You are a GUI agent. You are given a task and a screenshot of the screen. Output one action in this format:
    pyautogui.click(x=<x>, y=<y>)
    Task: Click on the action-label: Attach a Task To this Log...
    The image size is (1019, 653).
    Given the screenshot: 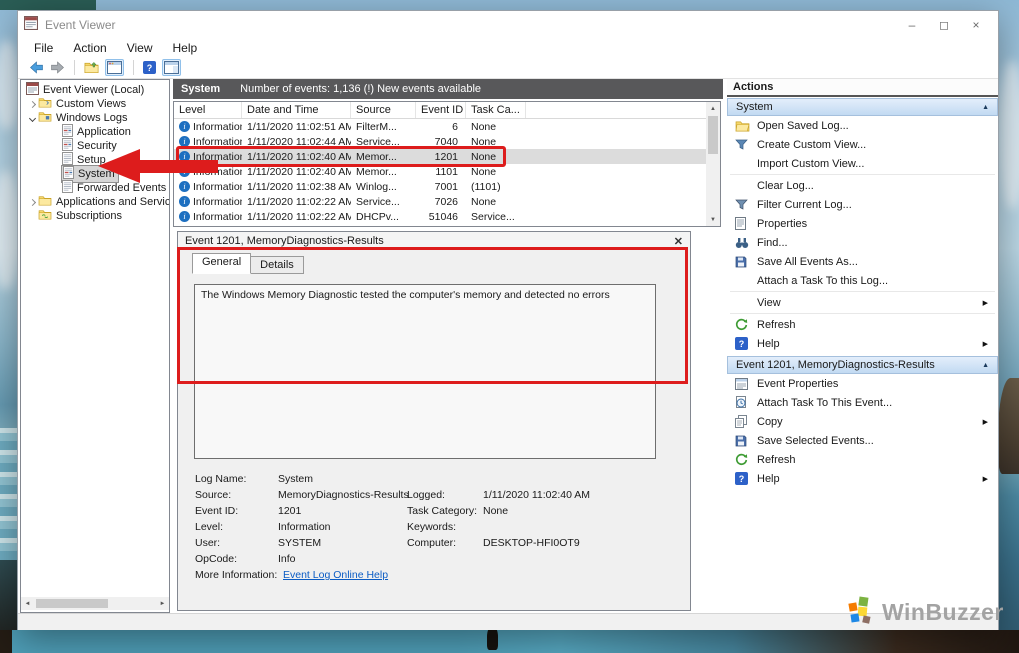 What is the action you would take?
    pyautogui.click(x=823, y=280)
    